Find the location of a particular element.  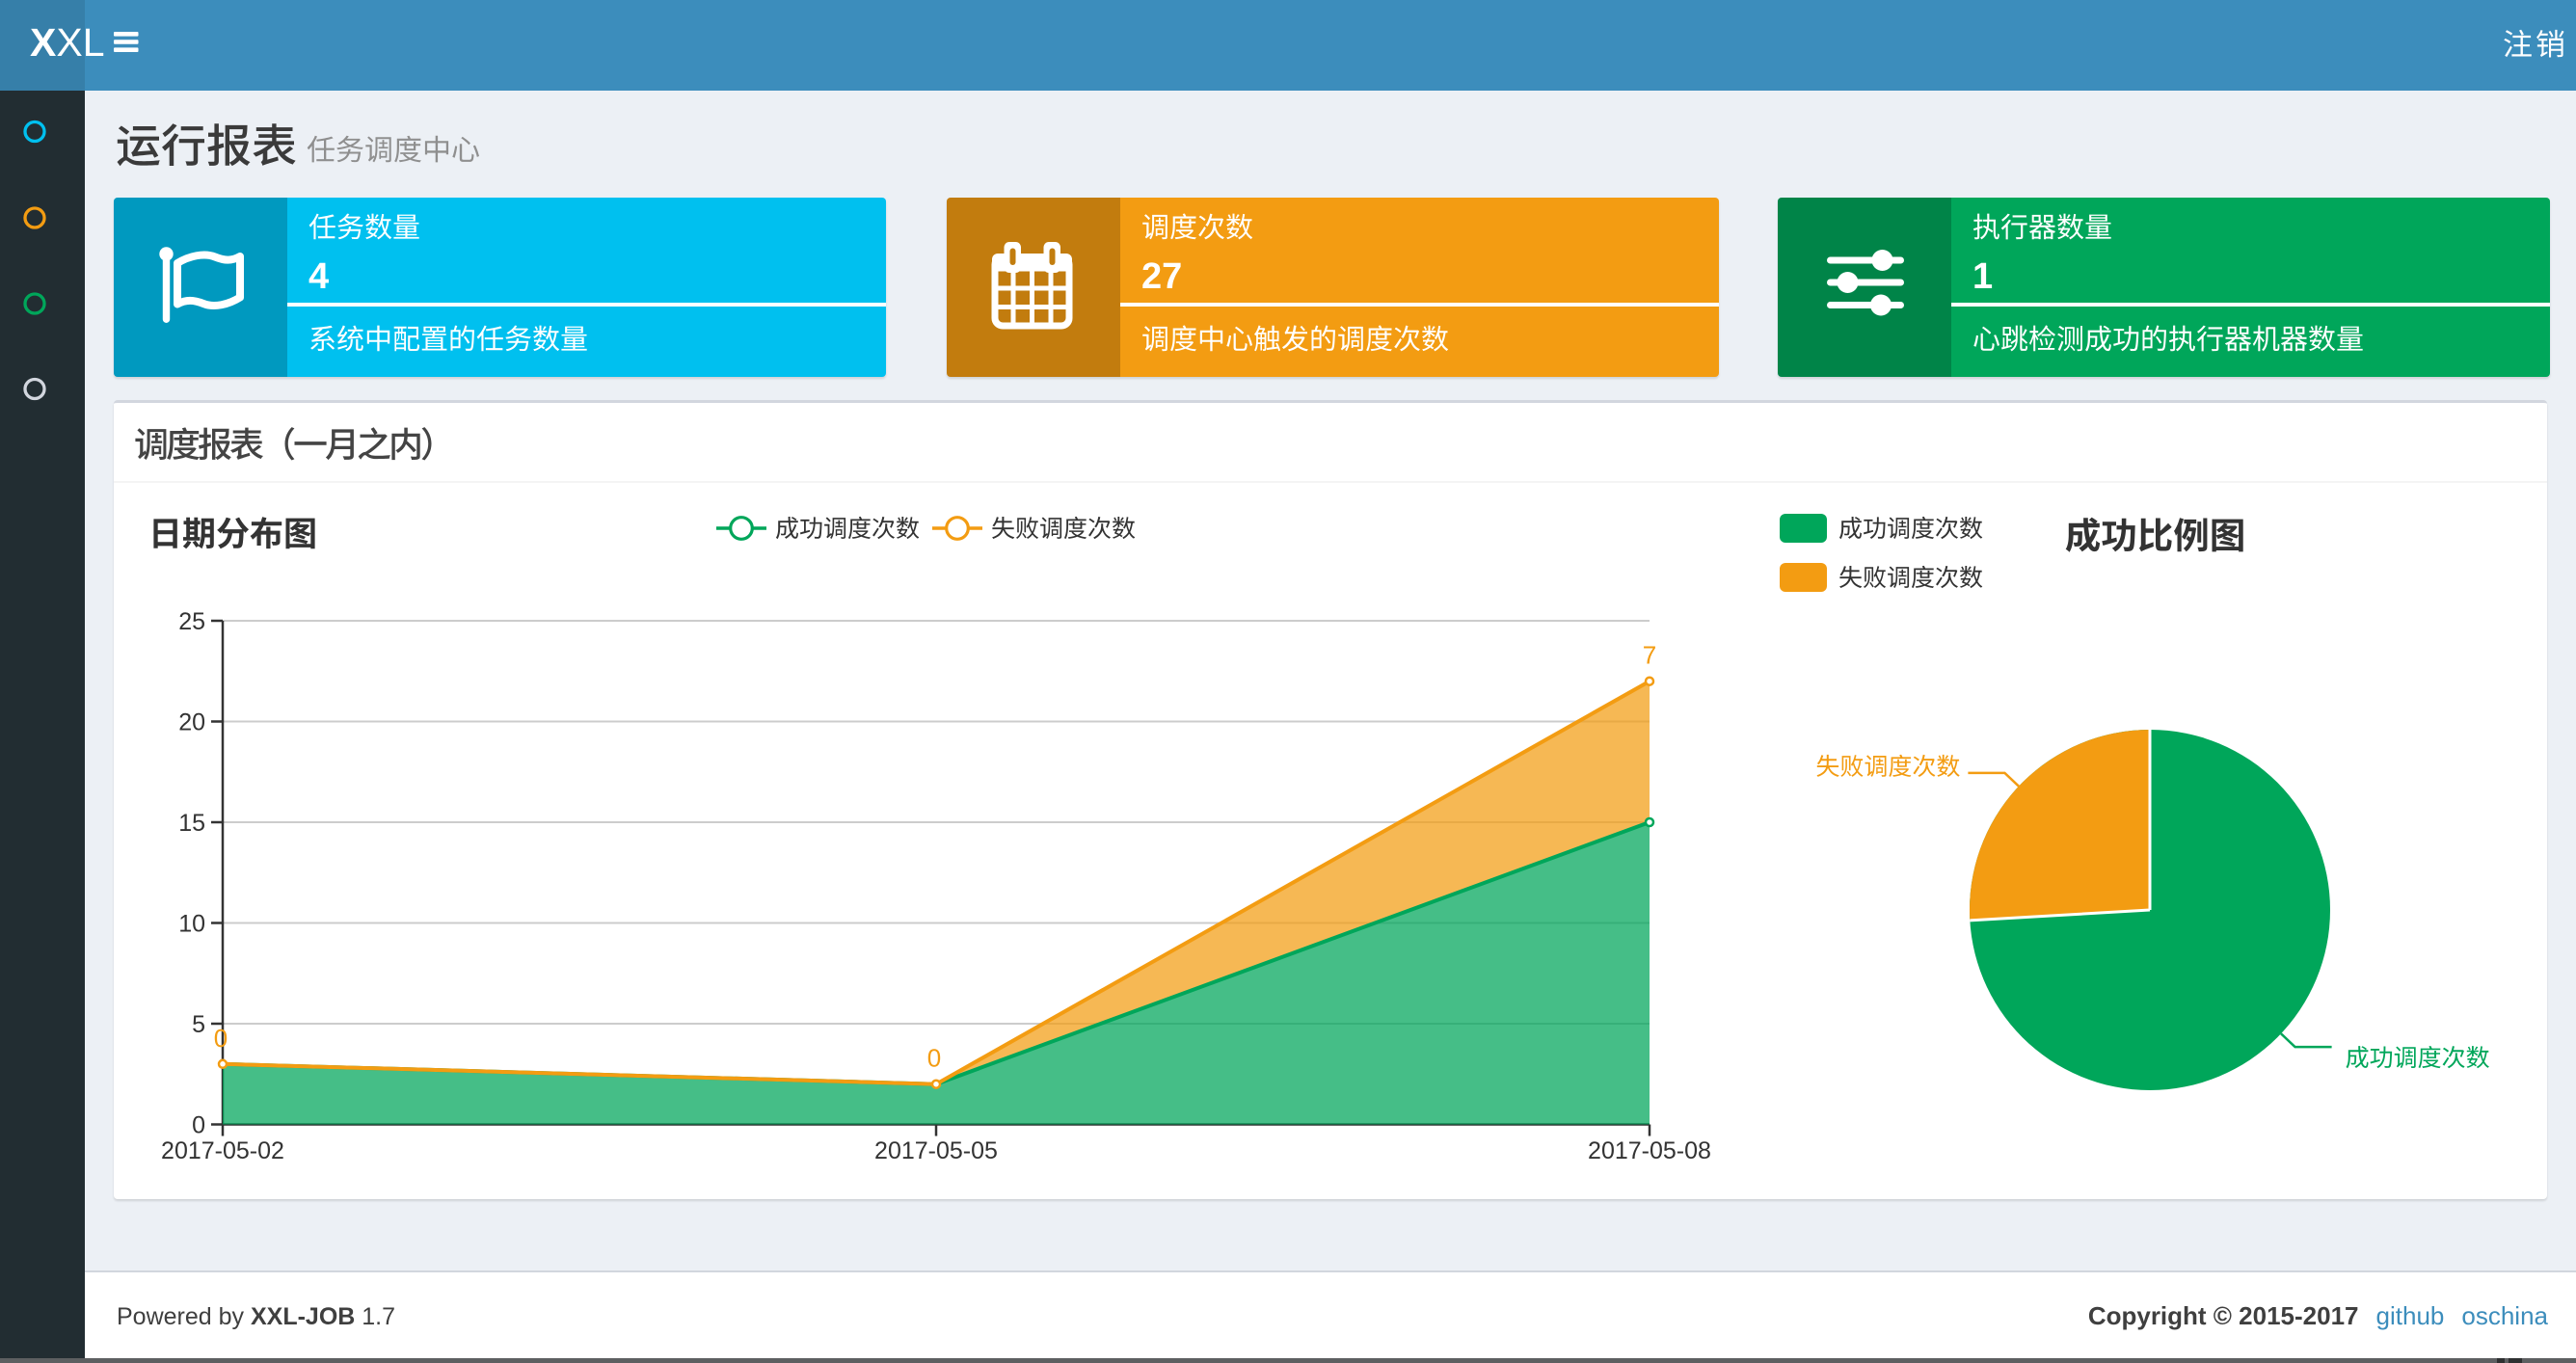

svg-text: 25 is located at coordinates (192, 621).